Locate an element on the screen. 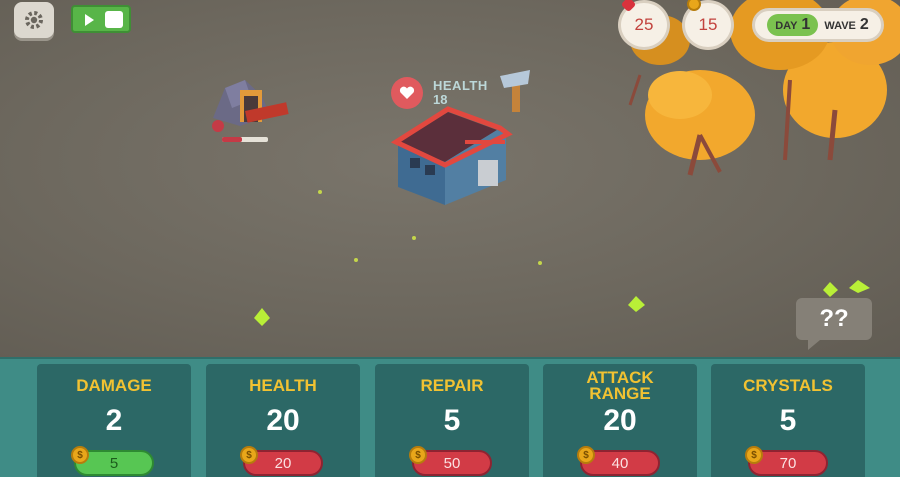  building-health-text: HEALTH 18 is located at coordinates (460, 93).